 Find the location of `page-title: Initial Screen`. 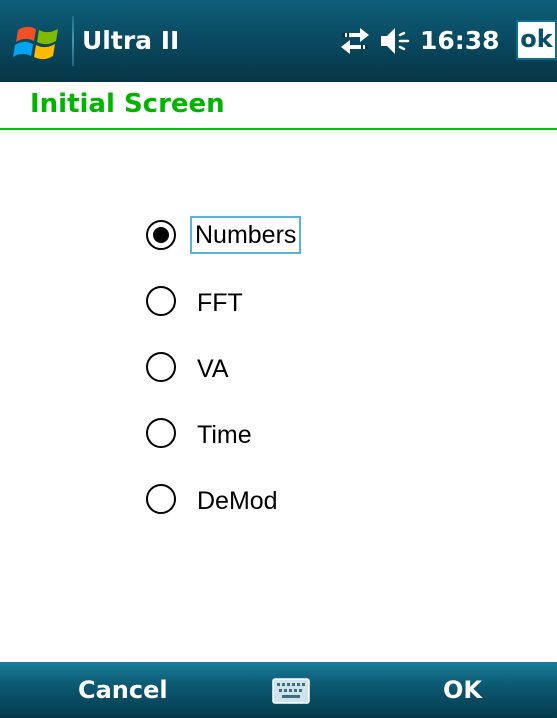

page-title: Initial Screen is located at coordinates (127, 104).